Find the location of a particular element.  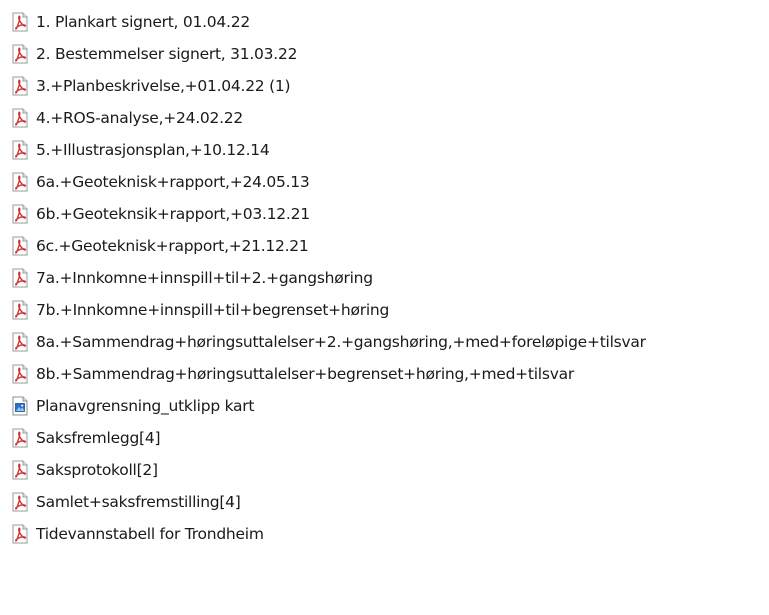

file-name: Tidevannstabell for Trondheim is located at coordinates (150, 534).